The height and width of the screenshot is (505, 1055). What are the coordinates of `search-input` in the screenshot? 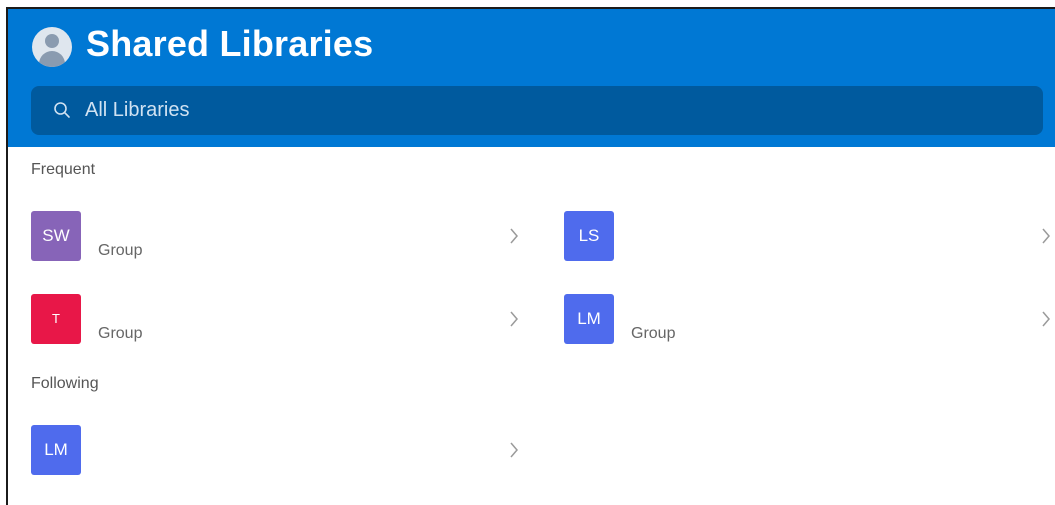 It's located at (535, 110).